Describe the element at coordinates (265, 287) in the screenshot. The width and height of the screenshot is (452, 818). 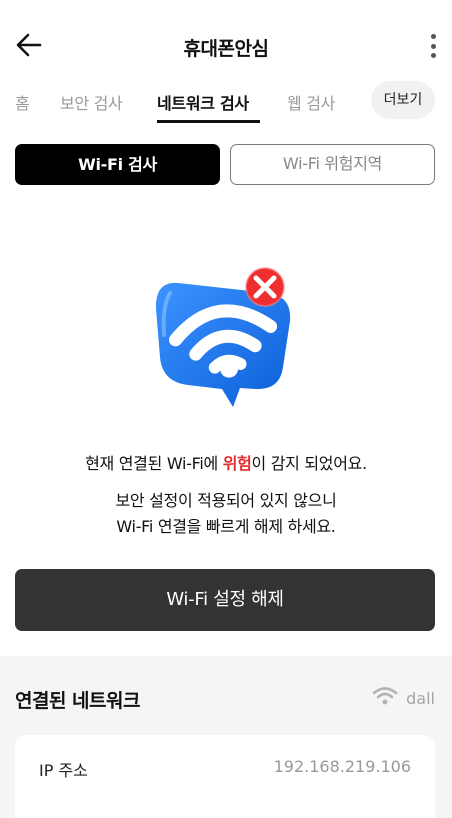
I see `error-x-icon` at that location.